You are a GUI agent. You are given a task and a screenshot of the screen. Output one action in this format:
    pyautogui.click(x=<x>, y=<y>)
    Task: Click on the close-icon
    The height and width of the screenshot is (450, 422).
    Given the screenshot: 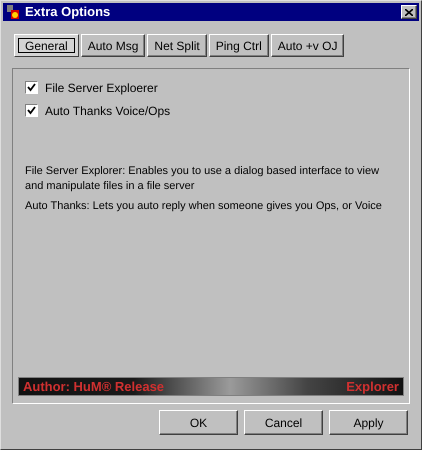 What is the action you would take?
    pyautogui.click(x=409, y=12)
    